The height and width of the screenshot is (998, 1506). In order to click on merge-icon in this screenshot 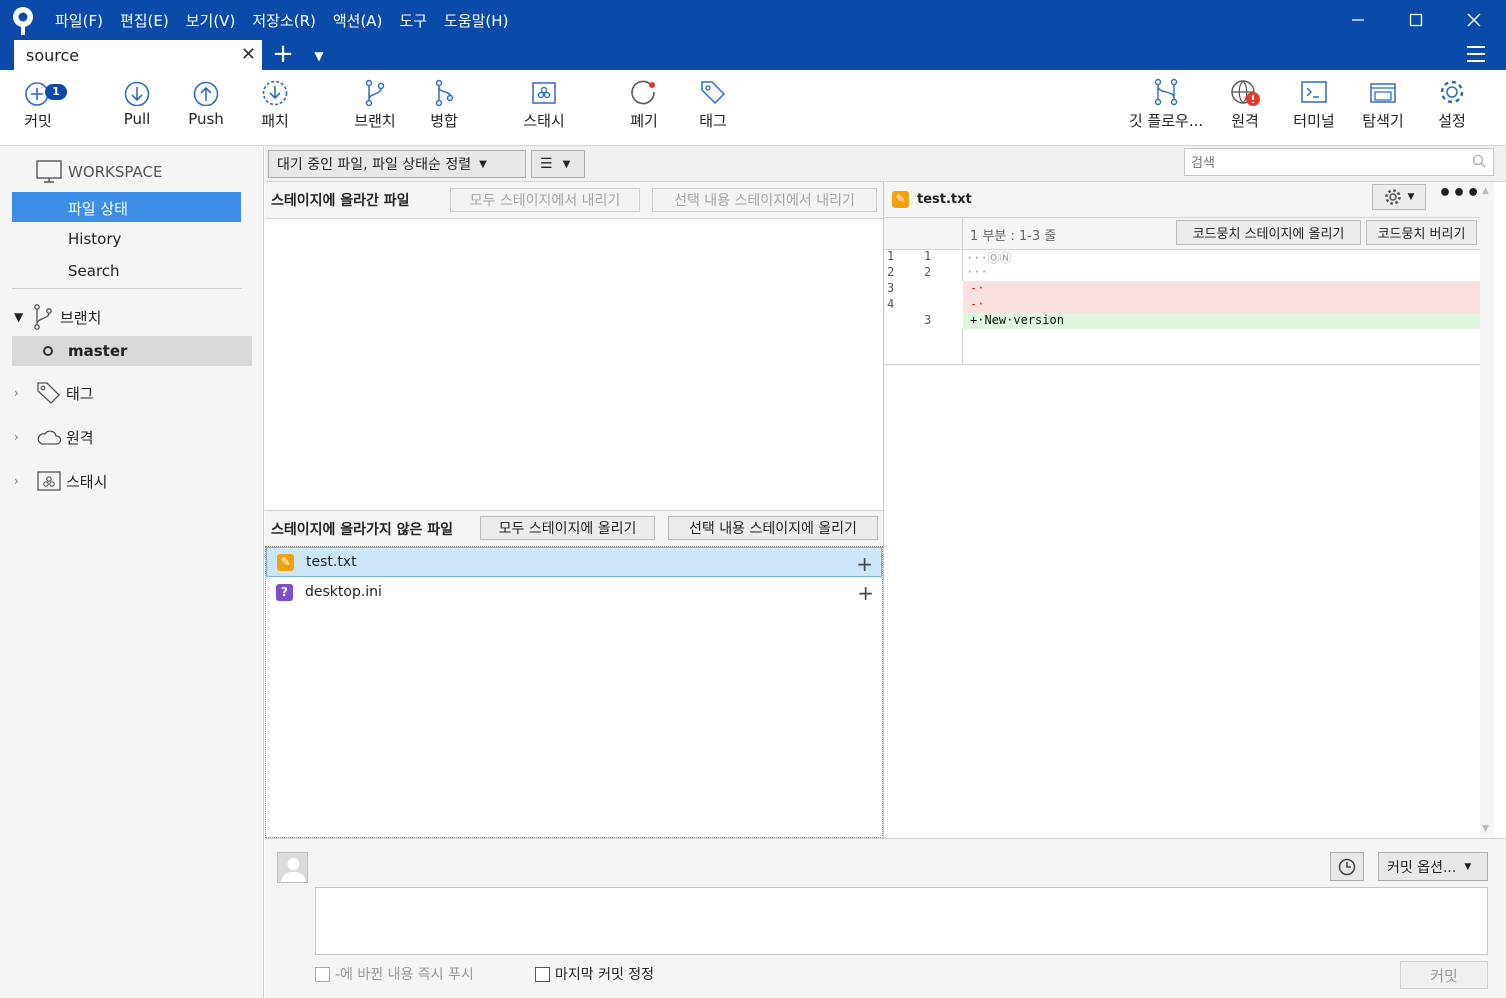, I will do `click(444, 92)`.